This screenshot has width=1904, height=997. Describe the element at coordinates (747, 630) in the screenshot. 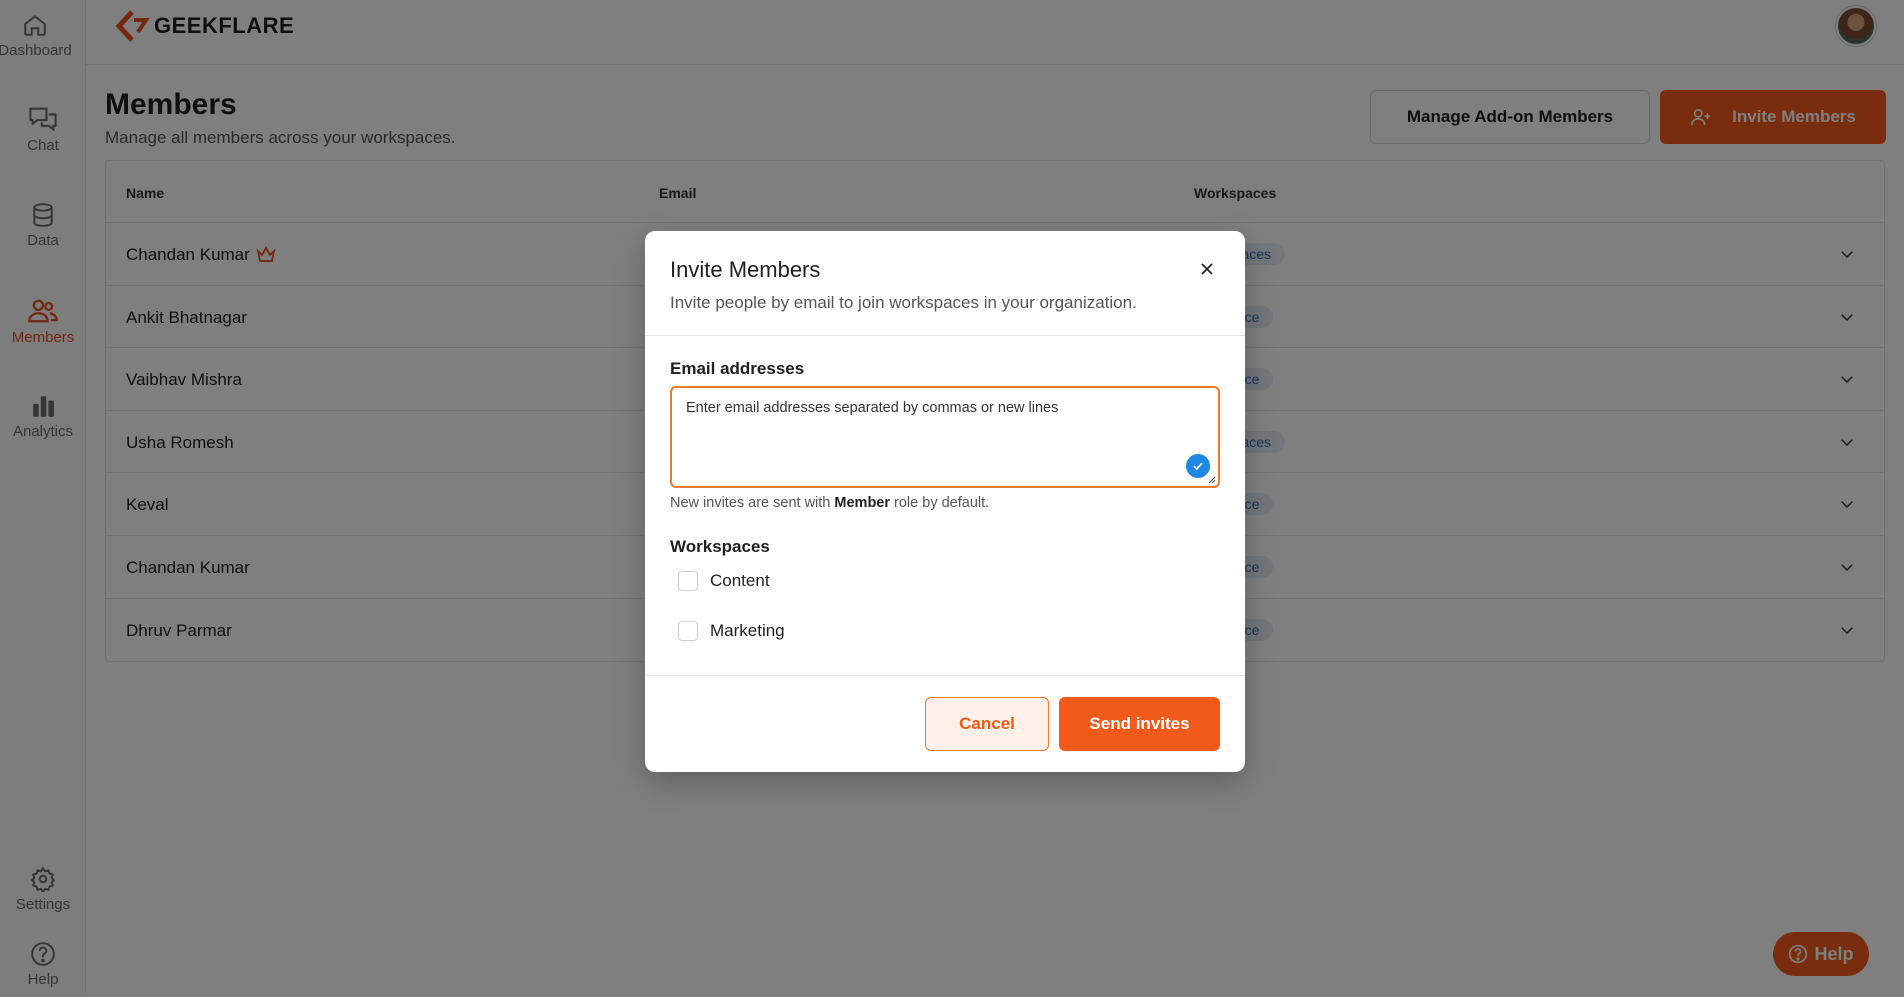

I see `workspace-option-label: Marketing` at that location.